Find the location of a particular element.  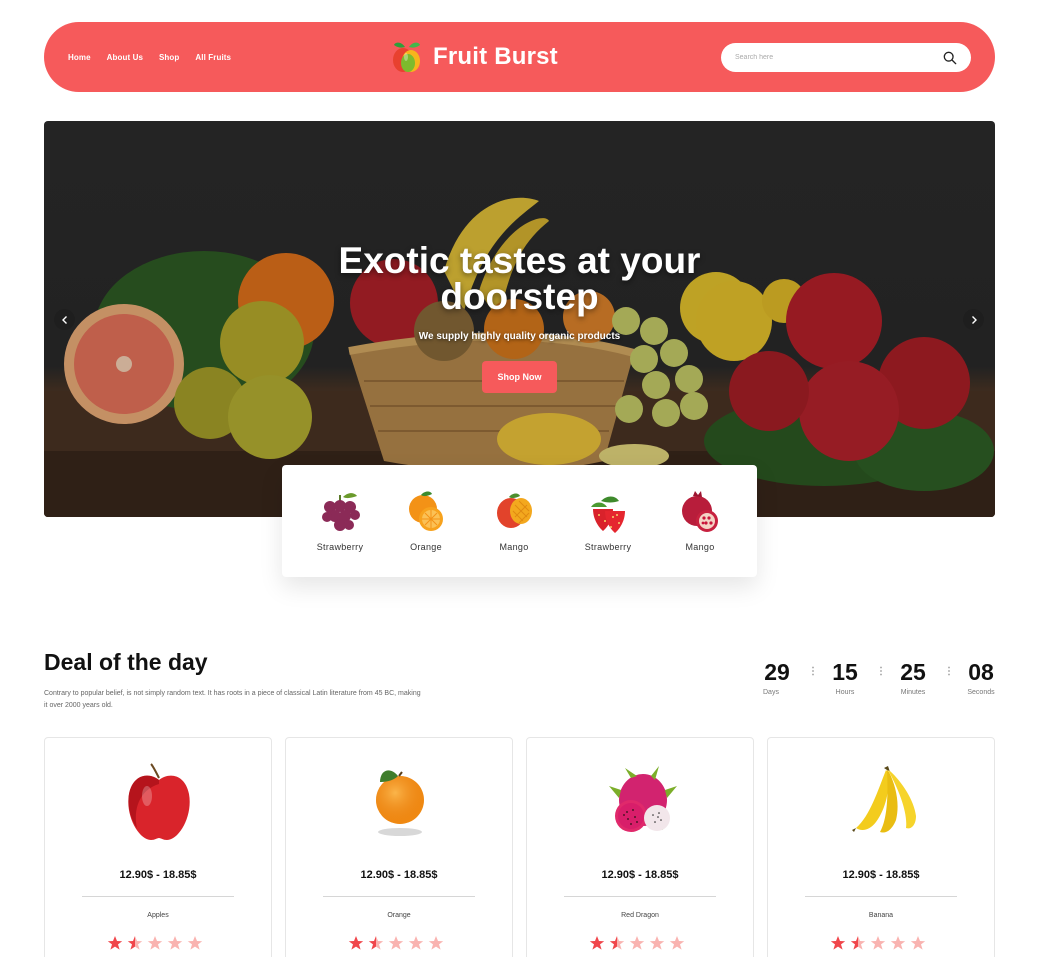

product-name: Banana is located at coordinates (881, 915).